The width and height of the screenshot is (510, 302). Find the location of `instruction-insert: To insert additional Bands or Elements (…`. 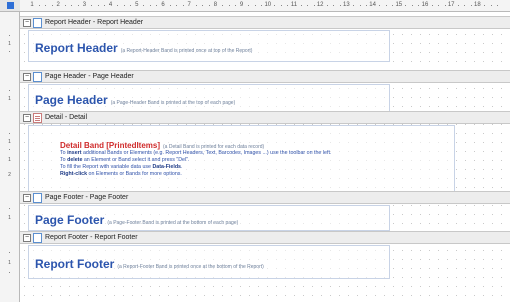

instruction-insert: To insert additional Bands or Elements (… is located at coordinates (196, 153).